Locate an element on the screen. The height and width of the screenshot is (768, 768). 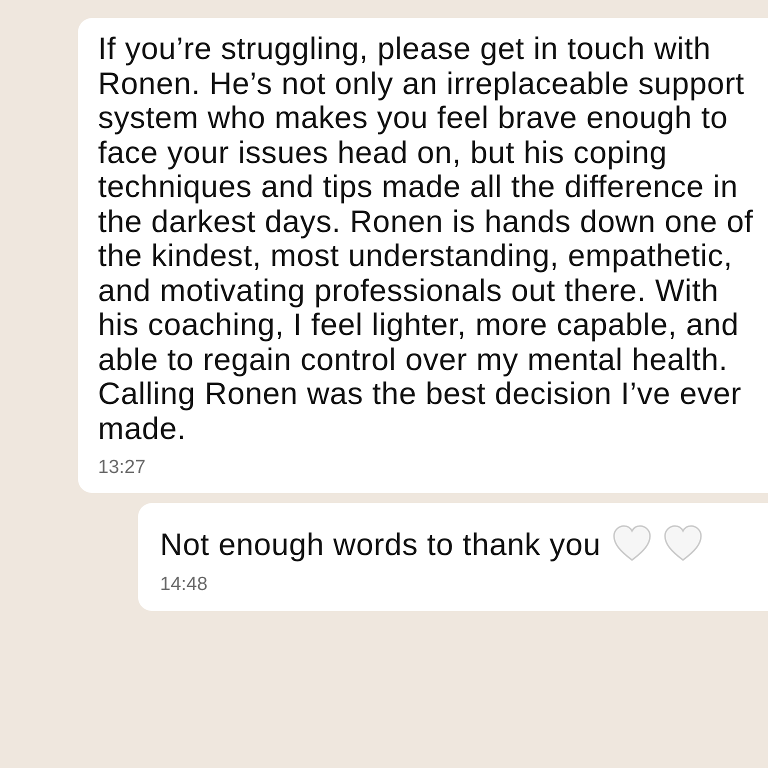
message-time: 13:27 is located at coordinates (122, 468).